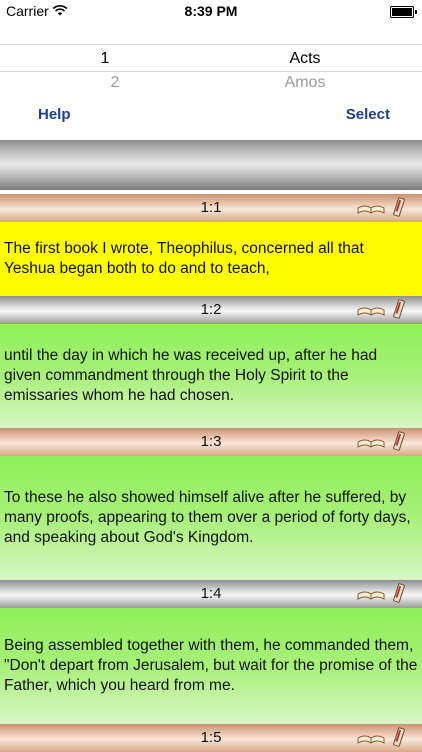 This screenshot has height=752, width=422. I want to click on verse-reference: 1:2, so click(211, 309).